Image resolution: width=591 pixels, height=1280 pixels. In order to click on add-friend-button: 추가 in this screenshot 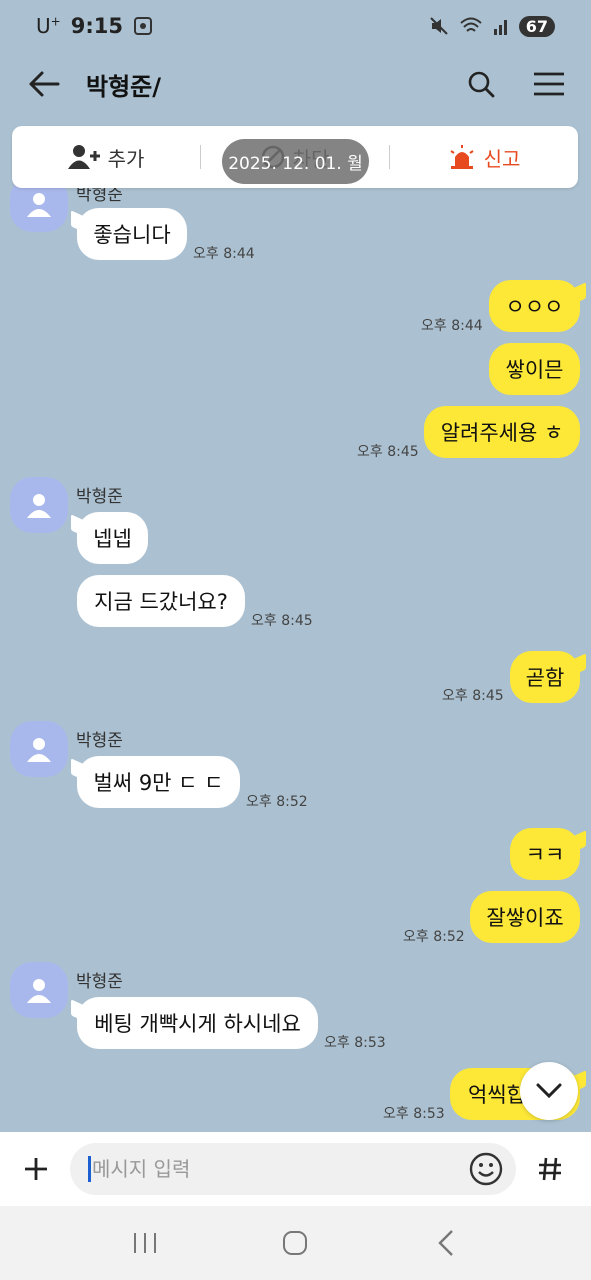, I will do `click(106, 157)`.